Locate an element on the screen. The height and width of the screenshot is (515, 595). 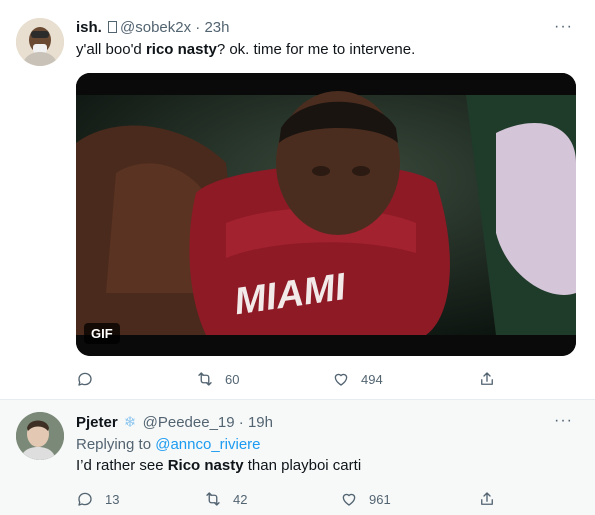
like-button: 494 is located at coordinates (357, 379).